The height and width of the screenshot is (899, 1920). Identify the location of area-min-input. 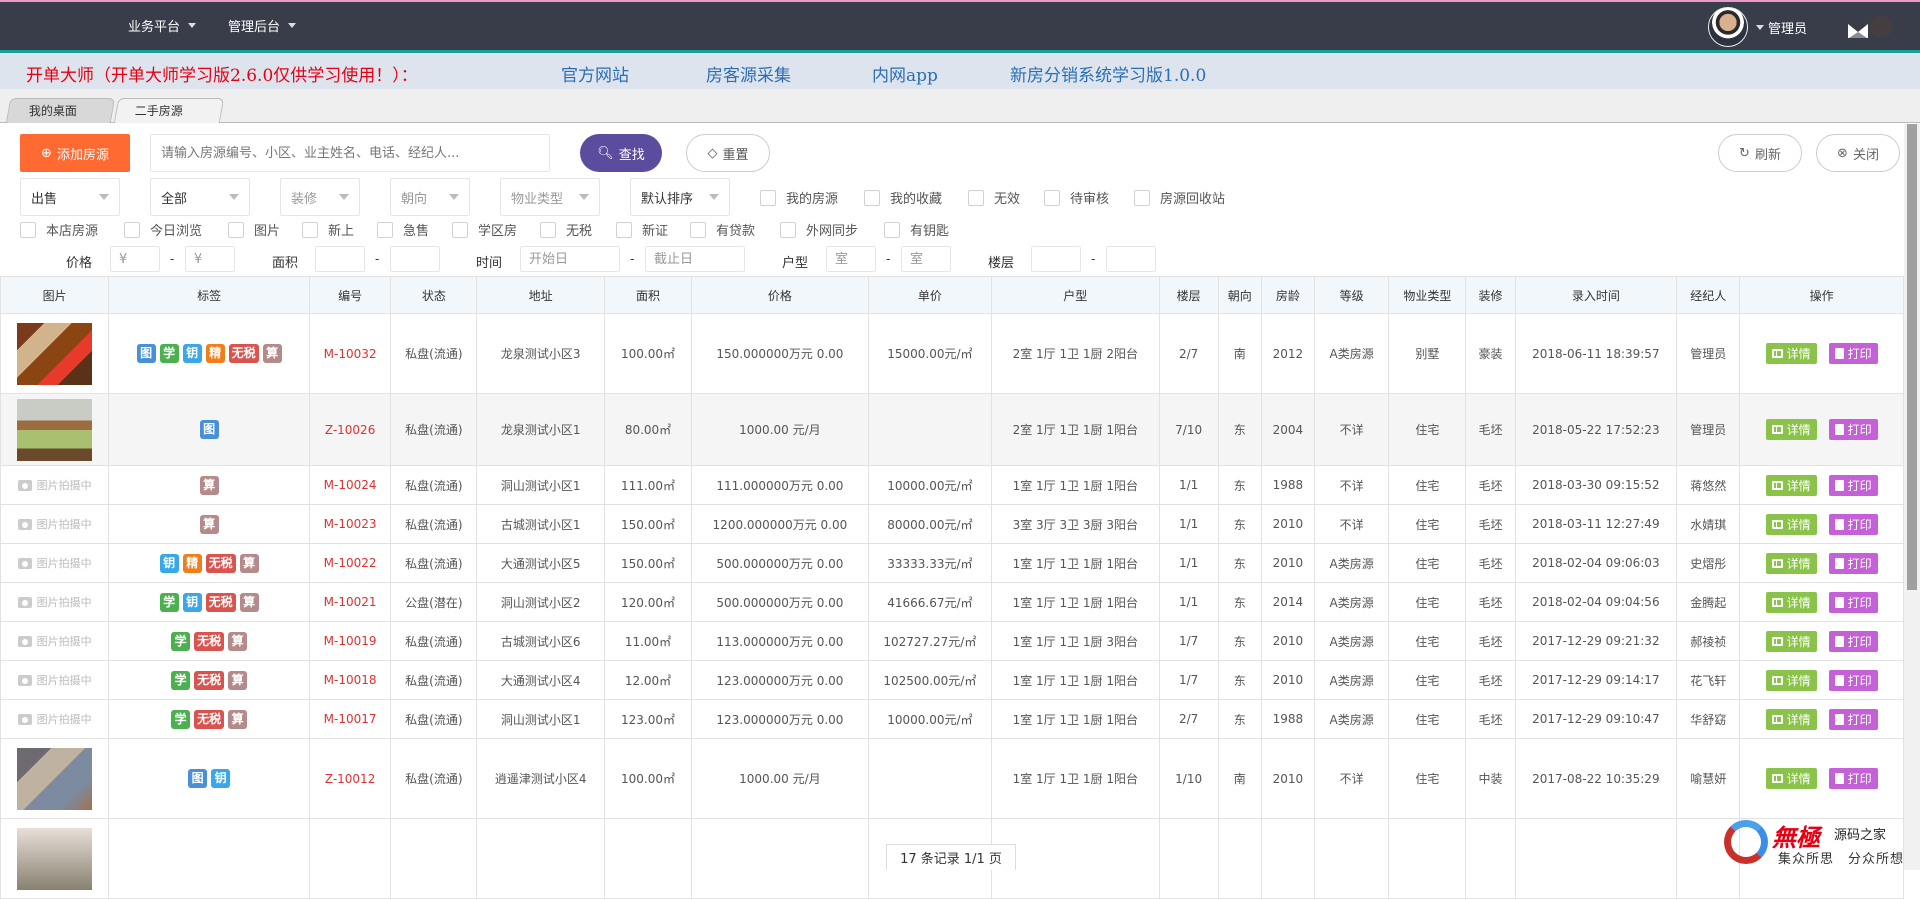
(340, 259).